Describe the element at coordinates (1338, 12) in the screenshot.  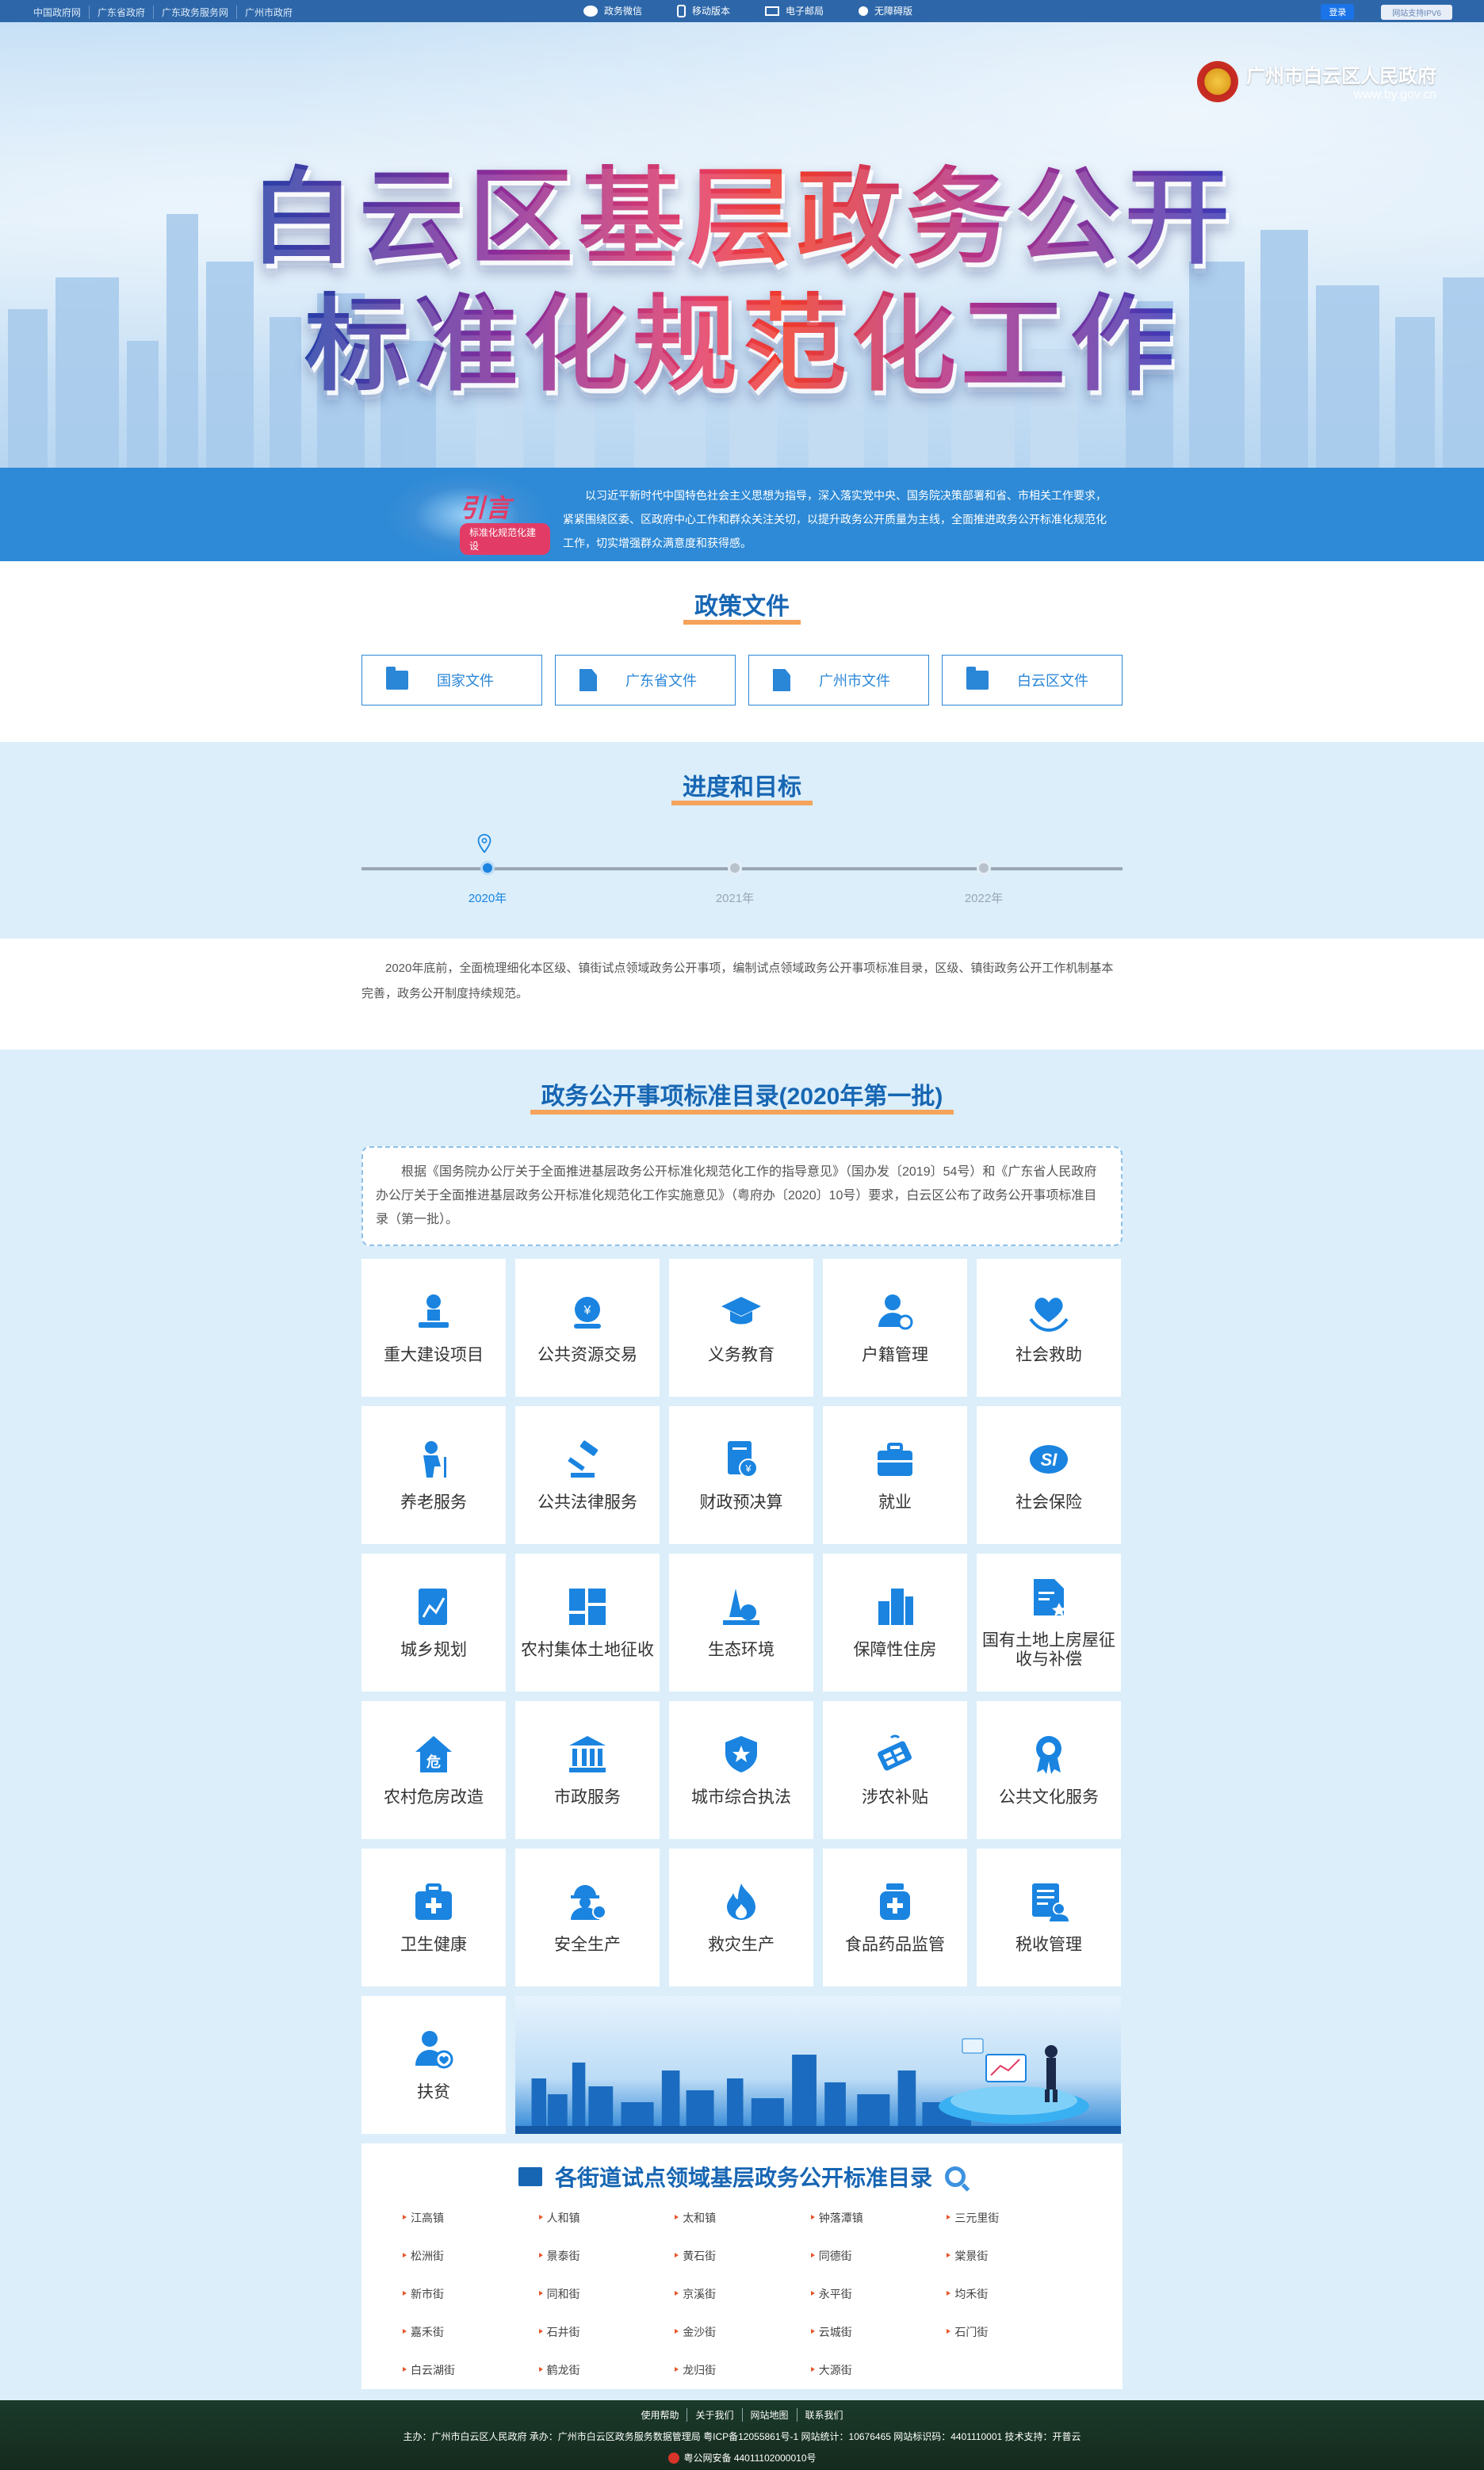
I see `login-button: 登录` at that location.